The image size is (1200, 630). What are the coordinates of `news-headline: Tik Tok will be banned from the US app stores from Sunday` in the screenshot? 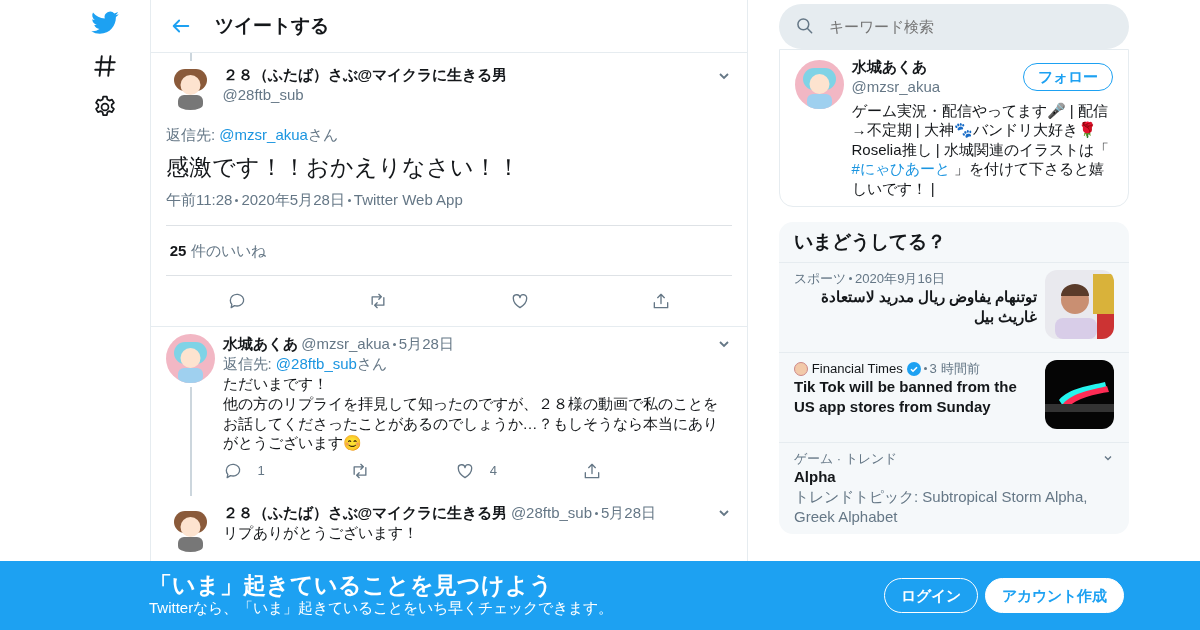 It's located at (906, 397).